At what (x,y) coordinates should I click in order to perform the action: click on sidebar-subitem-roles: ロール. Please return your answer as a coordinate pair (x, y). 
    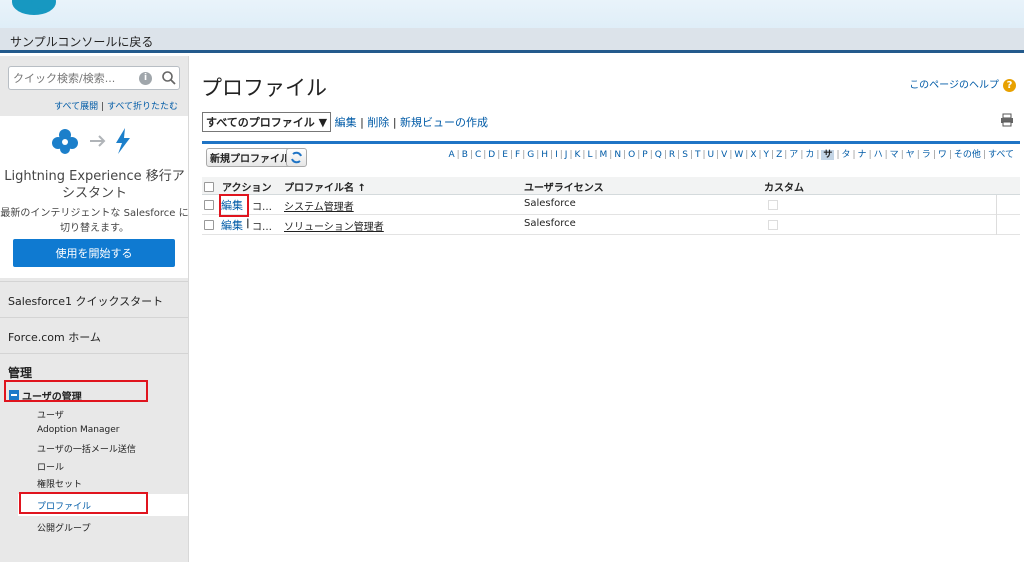
    Looking at the image, I should click on (50, 466).